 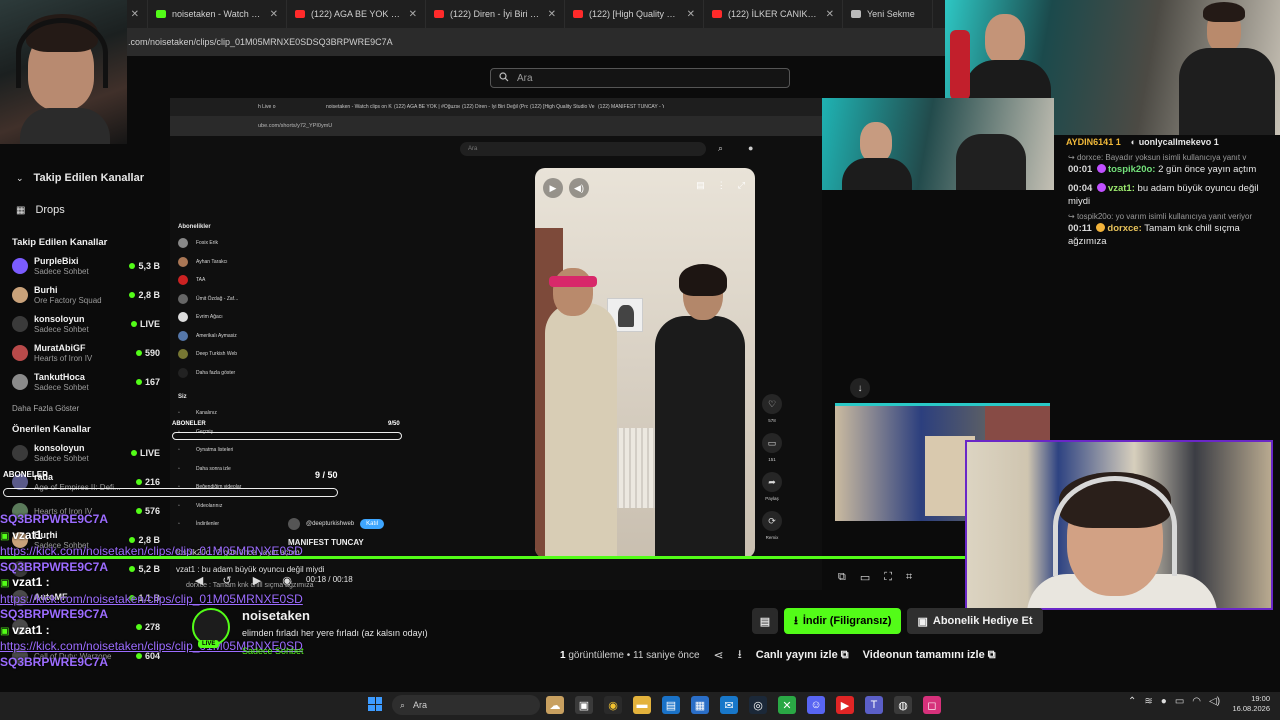 What do you see at coordinates (932, 705) in the screenshot?
I see `instagram-icon: ◻` at bounding box center [932, 705].